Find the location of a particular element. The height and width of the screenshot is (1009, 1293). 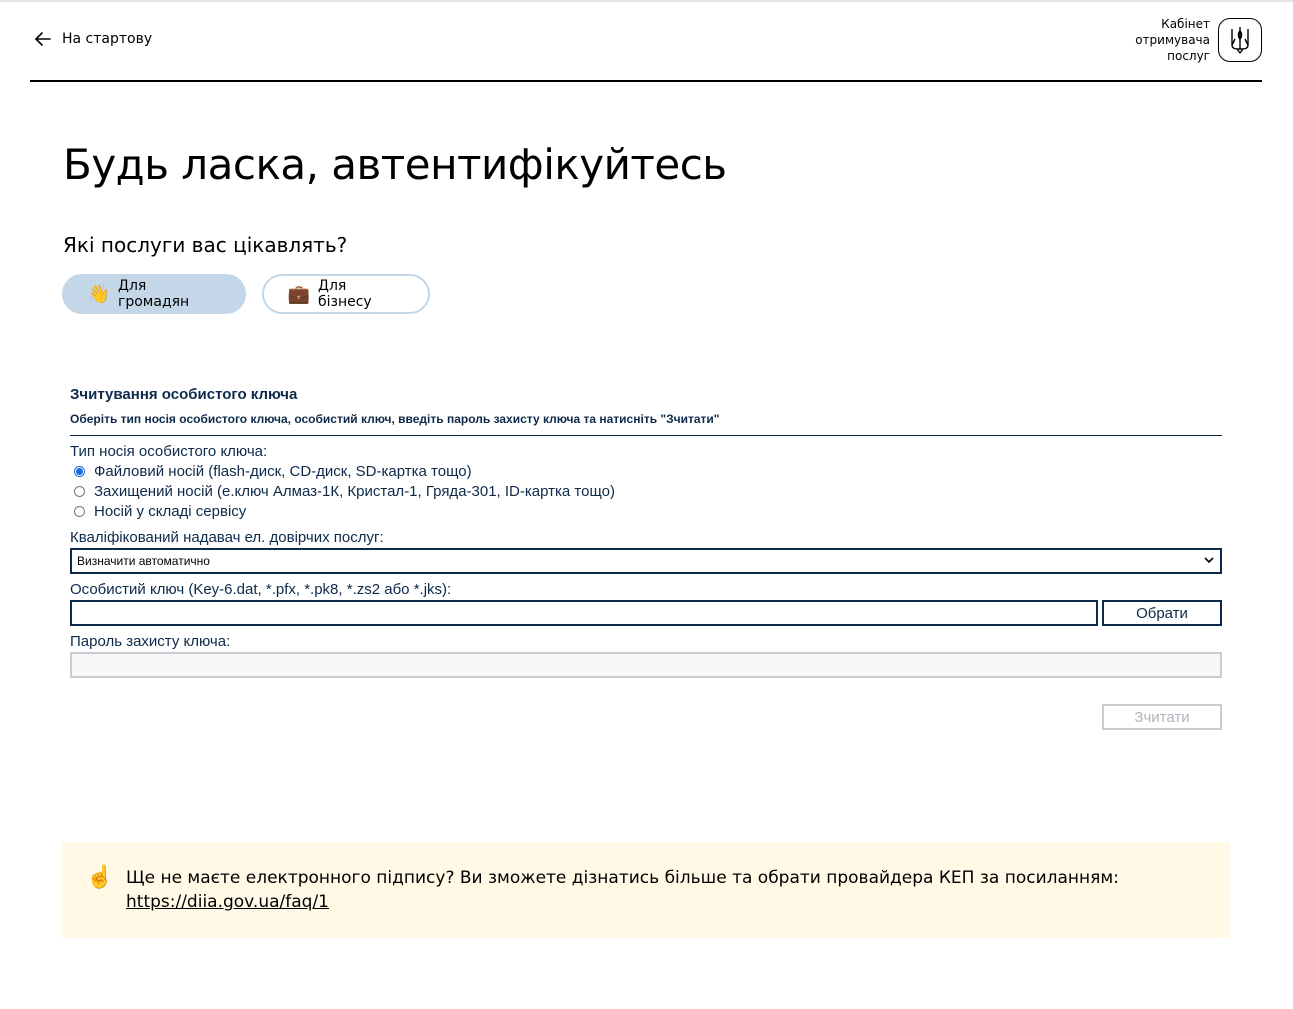

for-business-button: 💼 Для бізнесу is located at coordinates (346, 294).